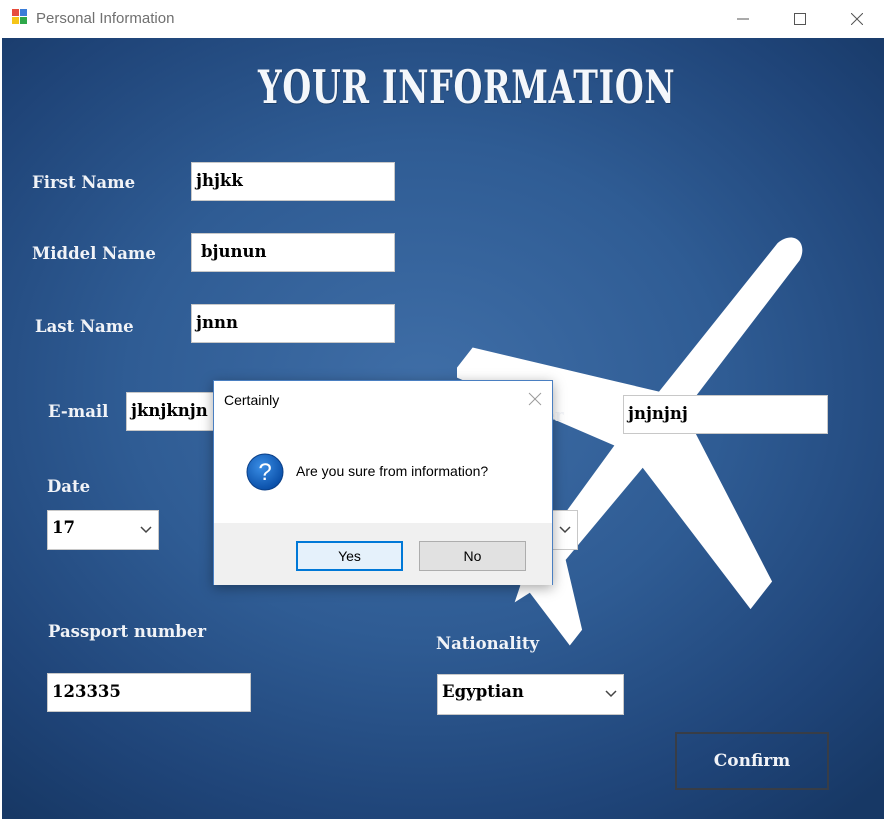  Describe the element at coordinates (103, 530) in the screenshot. I see `date-day-select: 17` at that location.